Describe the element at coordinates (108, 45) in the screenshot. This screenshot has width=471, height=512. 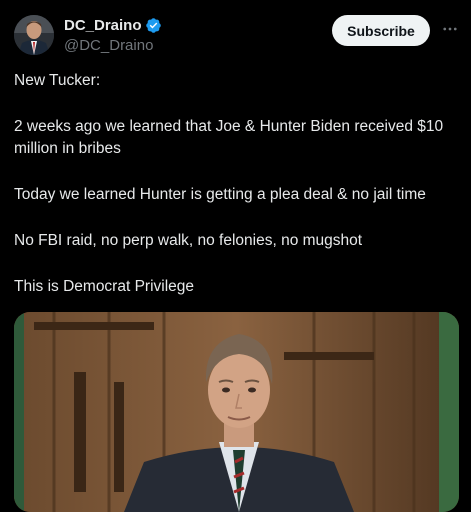
I see `author-handle: @DC_Draino` at that location.